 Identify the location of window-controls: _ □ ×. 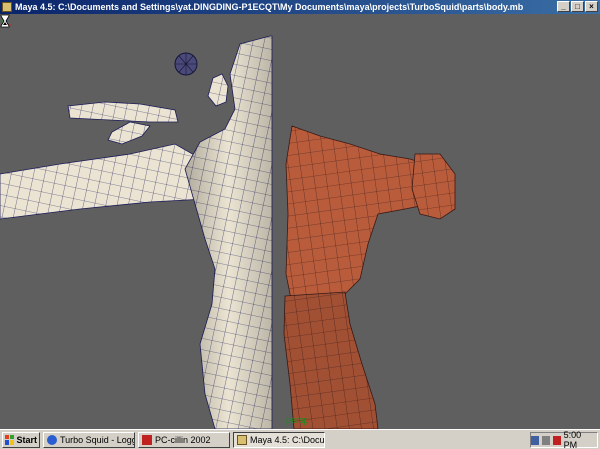
(577, 6).